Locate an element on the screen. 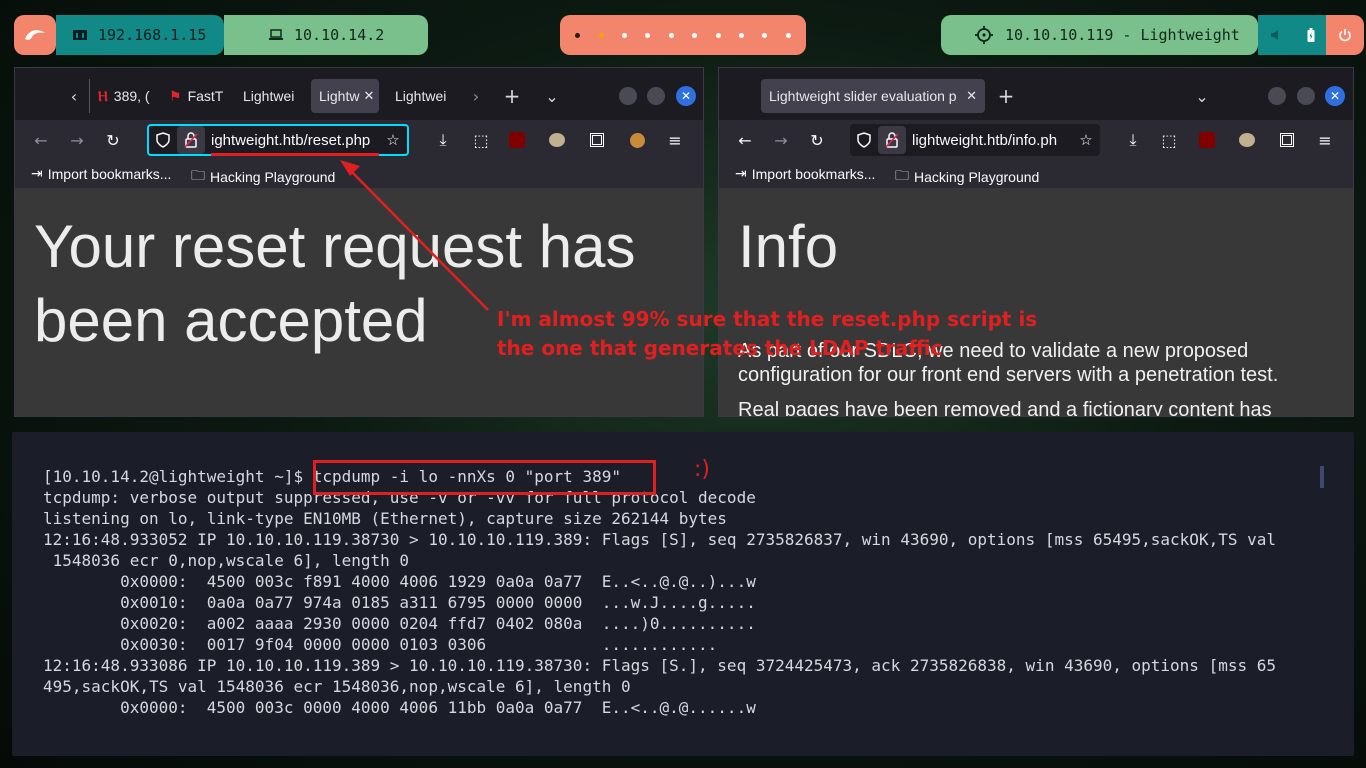 The width and height of the screenshot is (1366, 768). nav-bar: ← → ↻ lightweight.htb/info.ph ☆ ⤓ ⬚ ≡ is located at coordinates (1036, 140).